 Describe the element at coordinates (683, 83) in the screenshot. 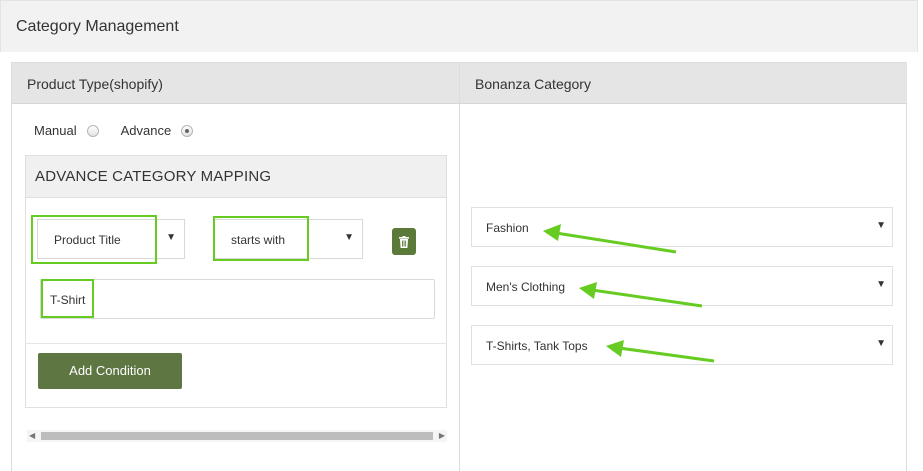

I see `bonanza-category-header: Bonanza Category` at that location.